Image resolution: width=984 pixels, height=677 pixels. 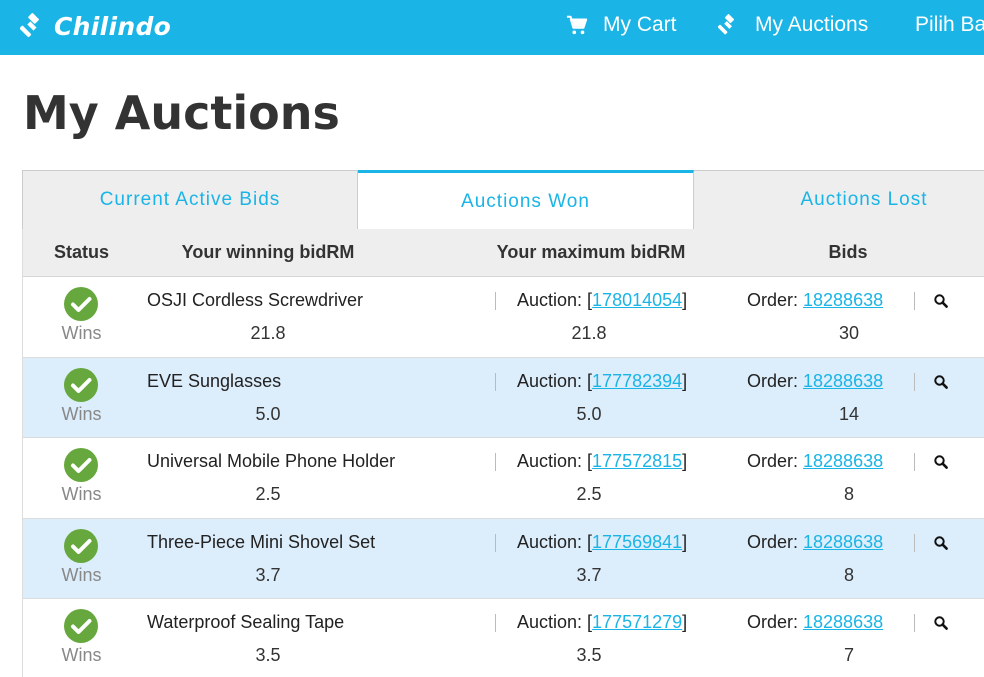 I want to click on brand-name: Chilindo, so click(x=113, y=26).